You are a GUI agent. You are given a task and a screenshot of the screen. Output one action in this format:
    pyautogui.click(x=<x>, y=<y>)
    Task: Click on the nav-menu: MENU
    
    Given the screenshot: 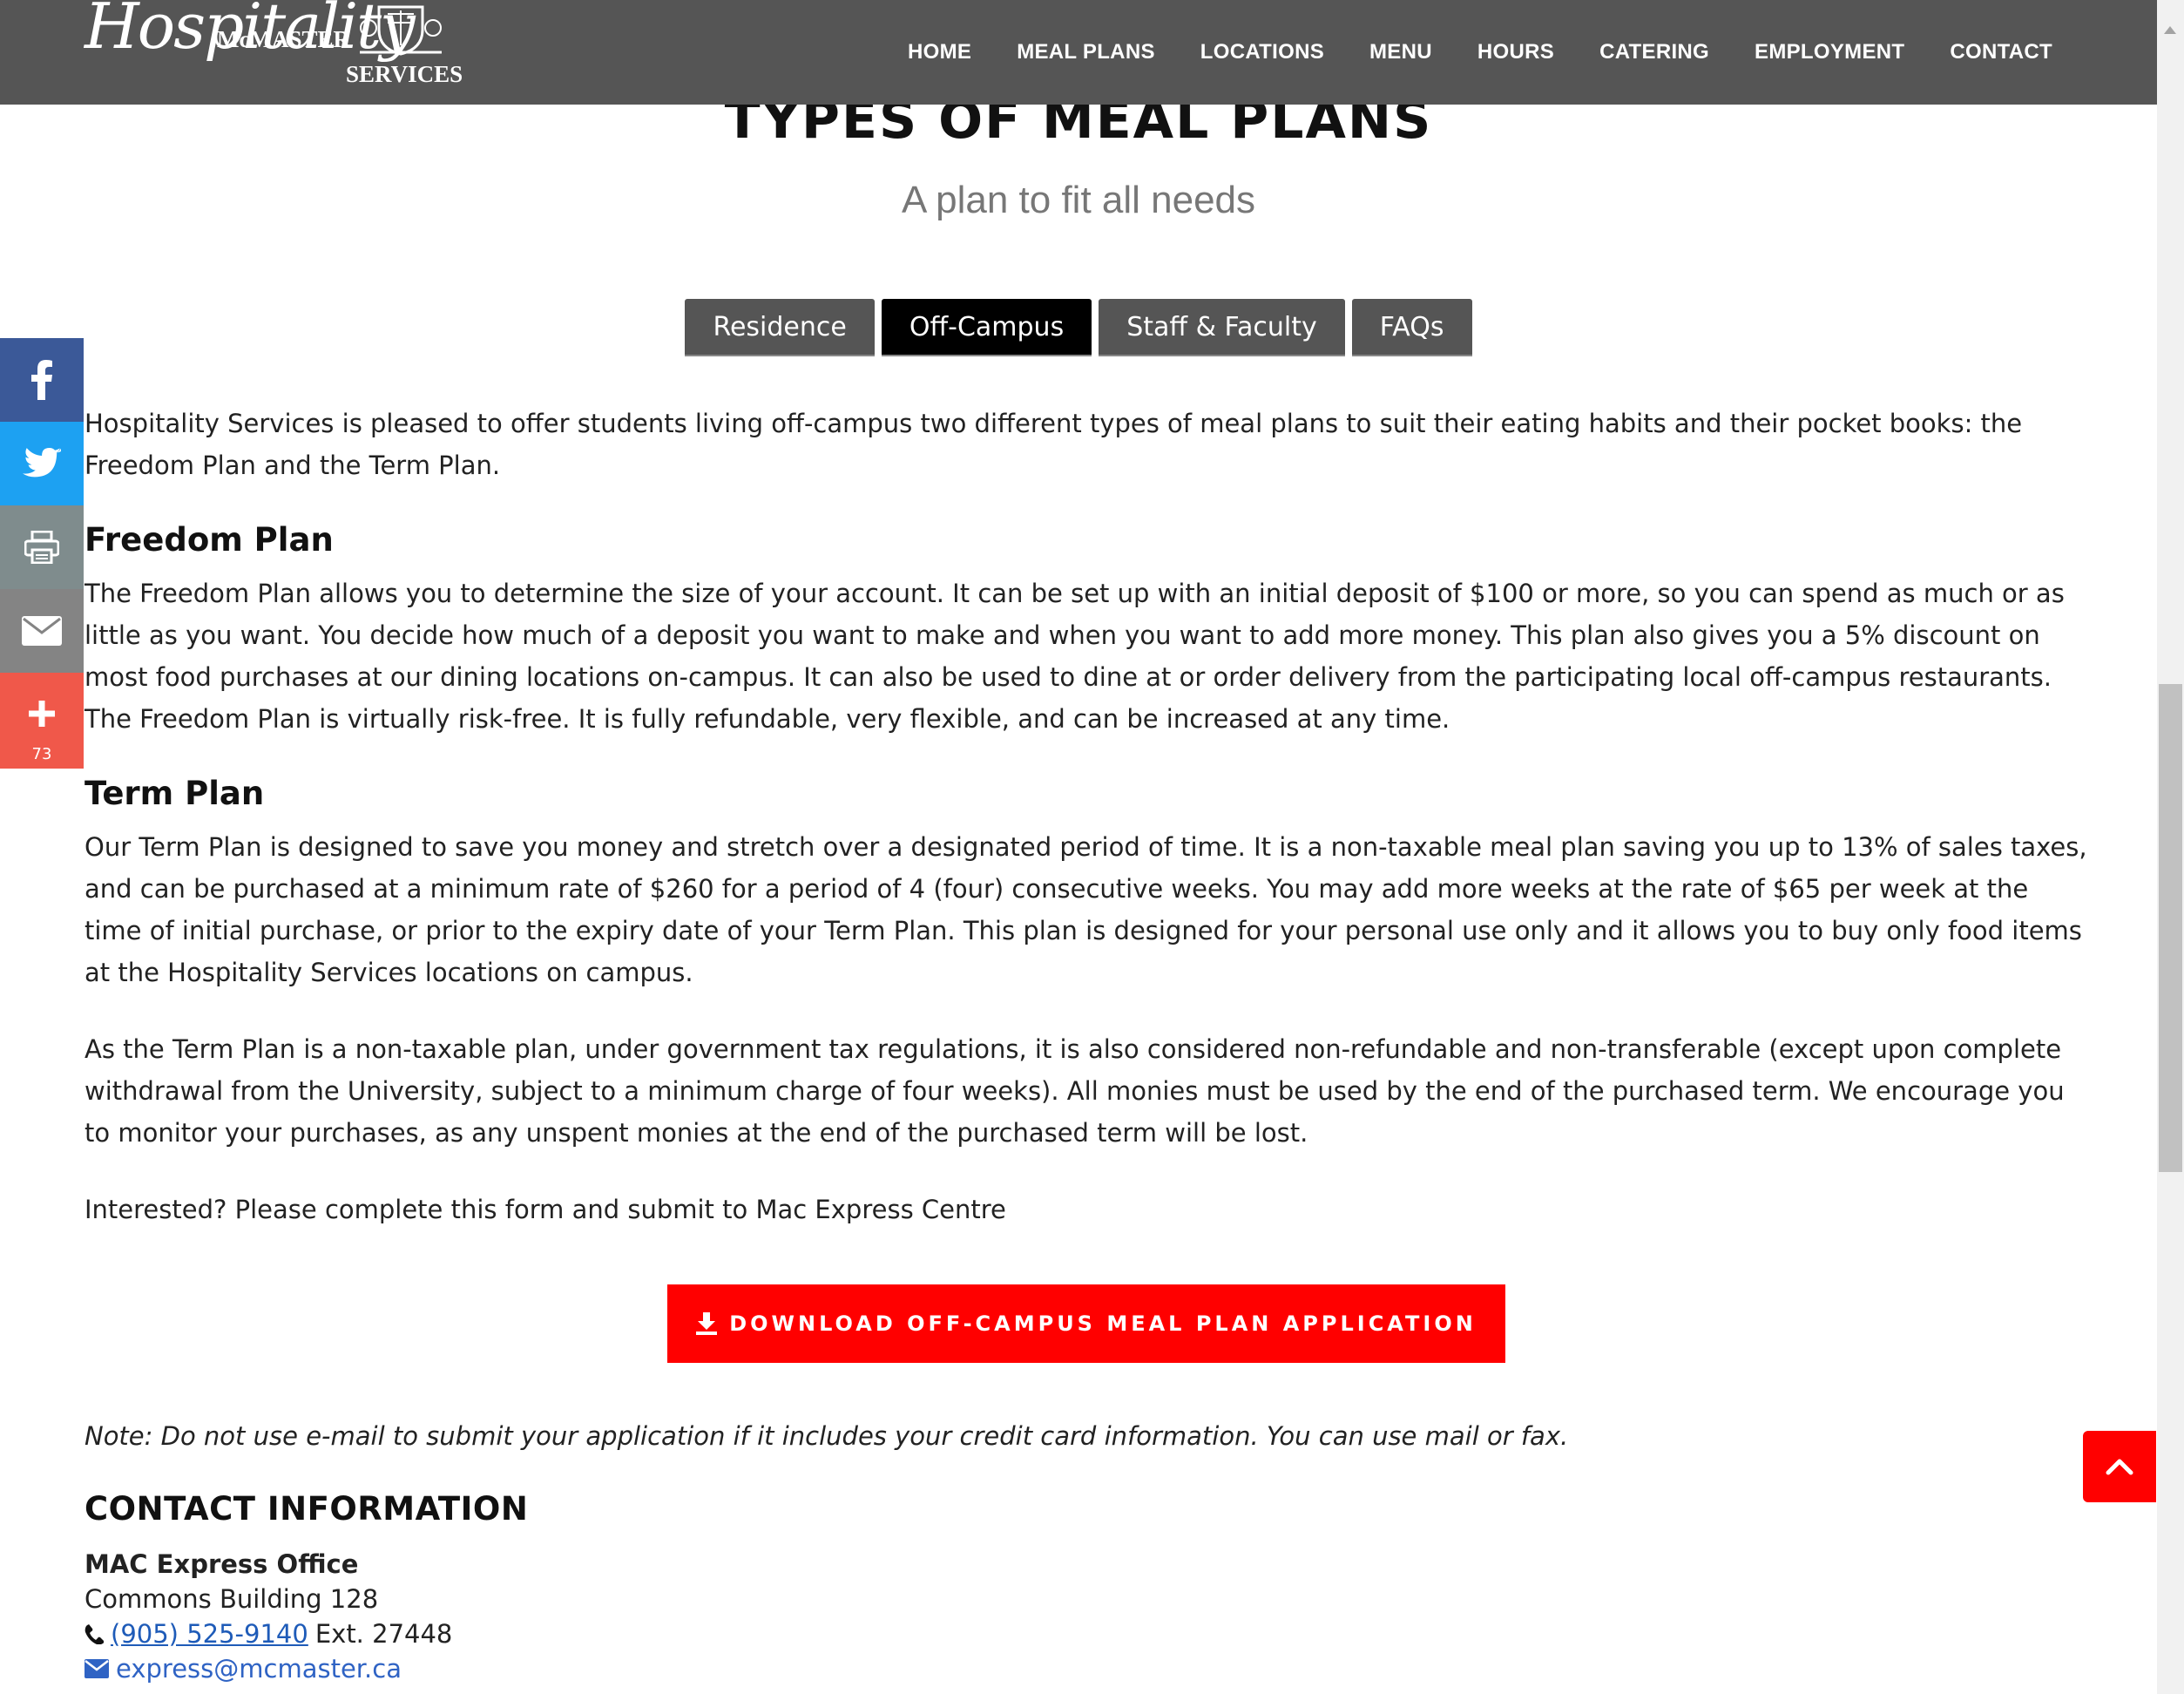 What is the action you would take?
    pyautogui.click(x=1400, y=52)
    